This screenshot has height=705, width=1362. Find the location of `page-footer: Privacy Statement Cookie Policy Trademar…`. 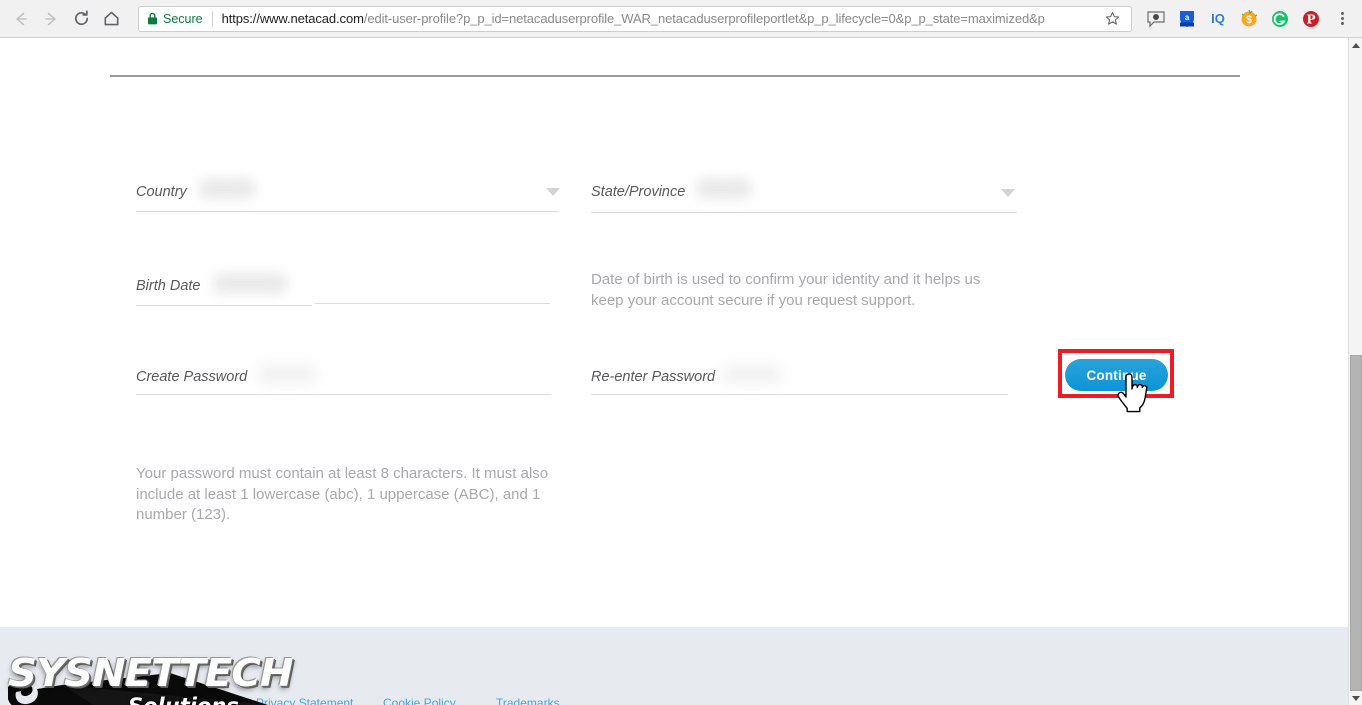

page-footer: Privacy Statement Cookie Policy Trademar… is located at coordinates (674, 666).